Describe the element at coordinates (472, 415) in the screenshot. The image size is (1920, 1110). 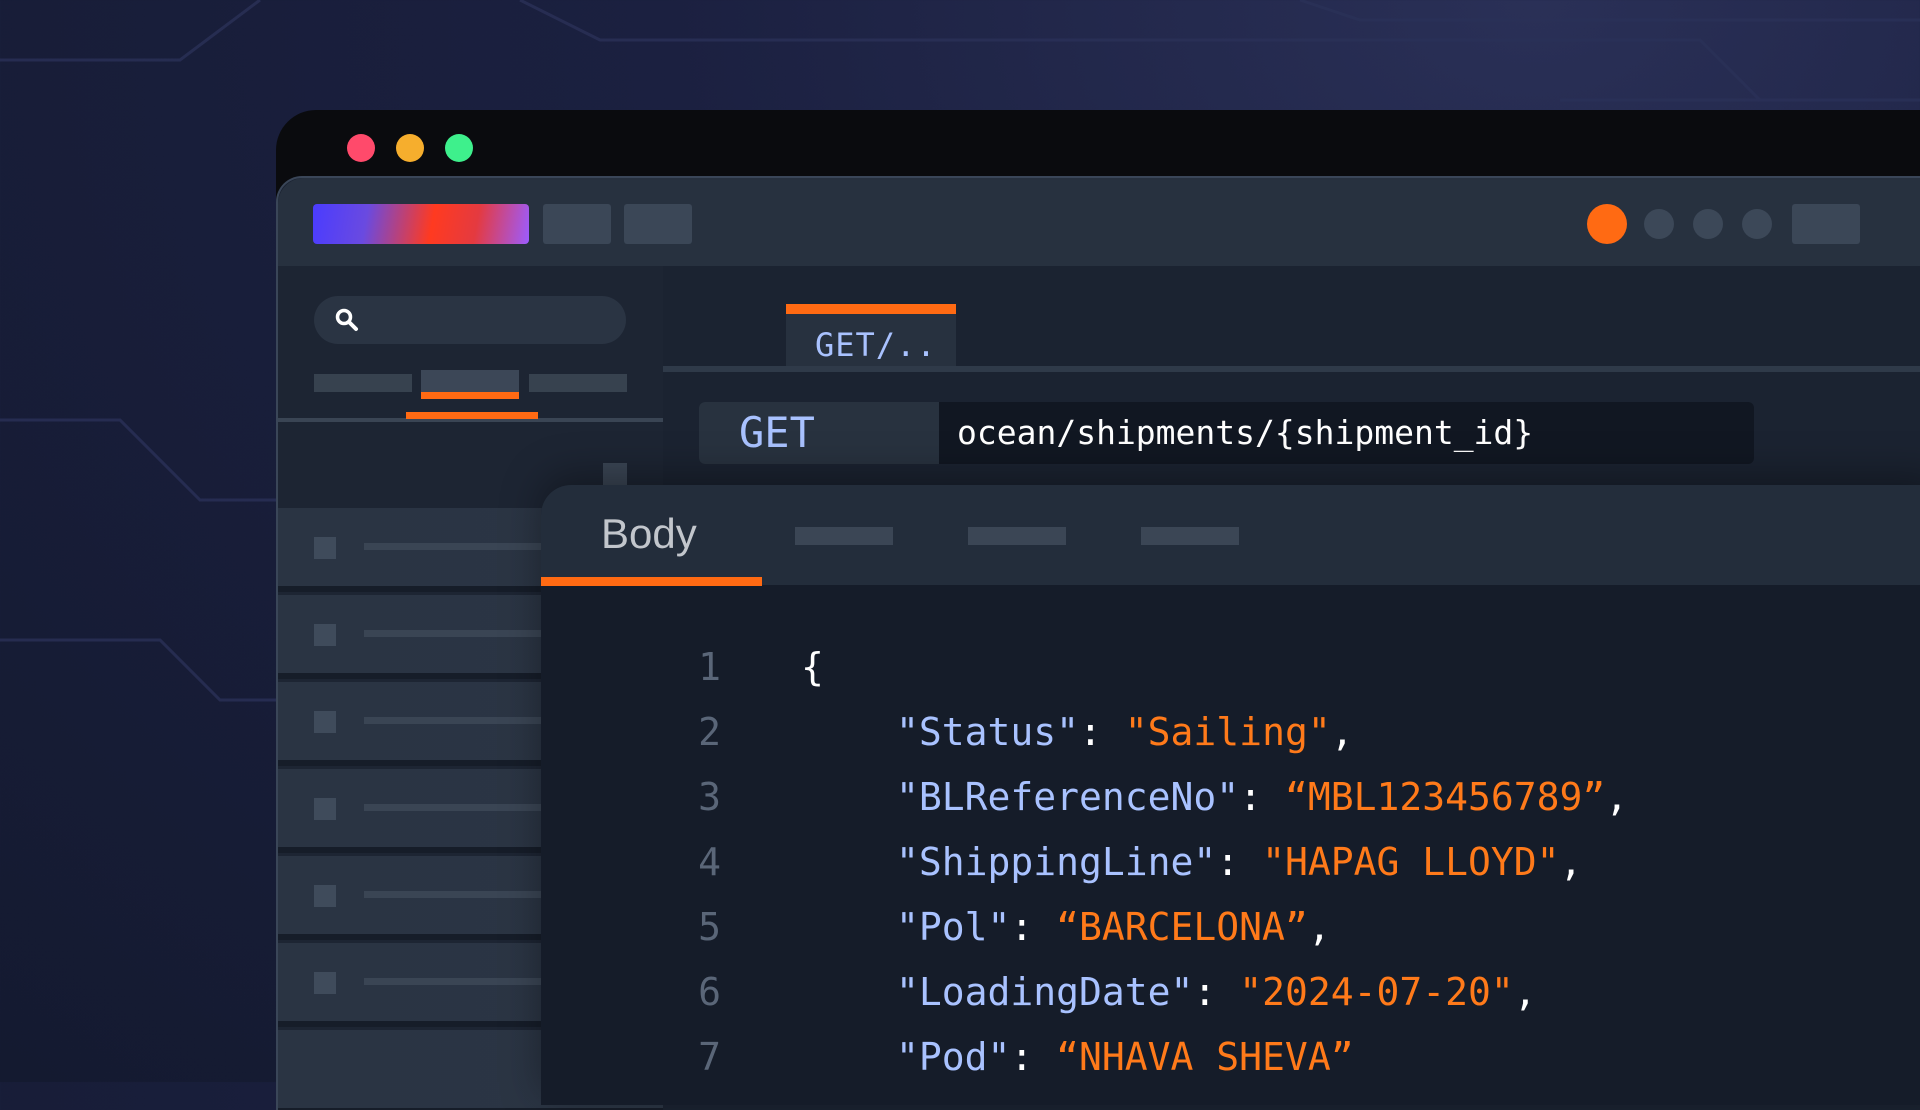
I see `sidebar-active-marker` at that location.